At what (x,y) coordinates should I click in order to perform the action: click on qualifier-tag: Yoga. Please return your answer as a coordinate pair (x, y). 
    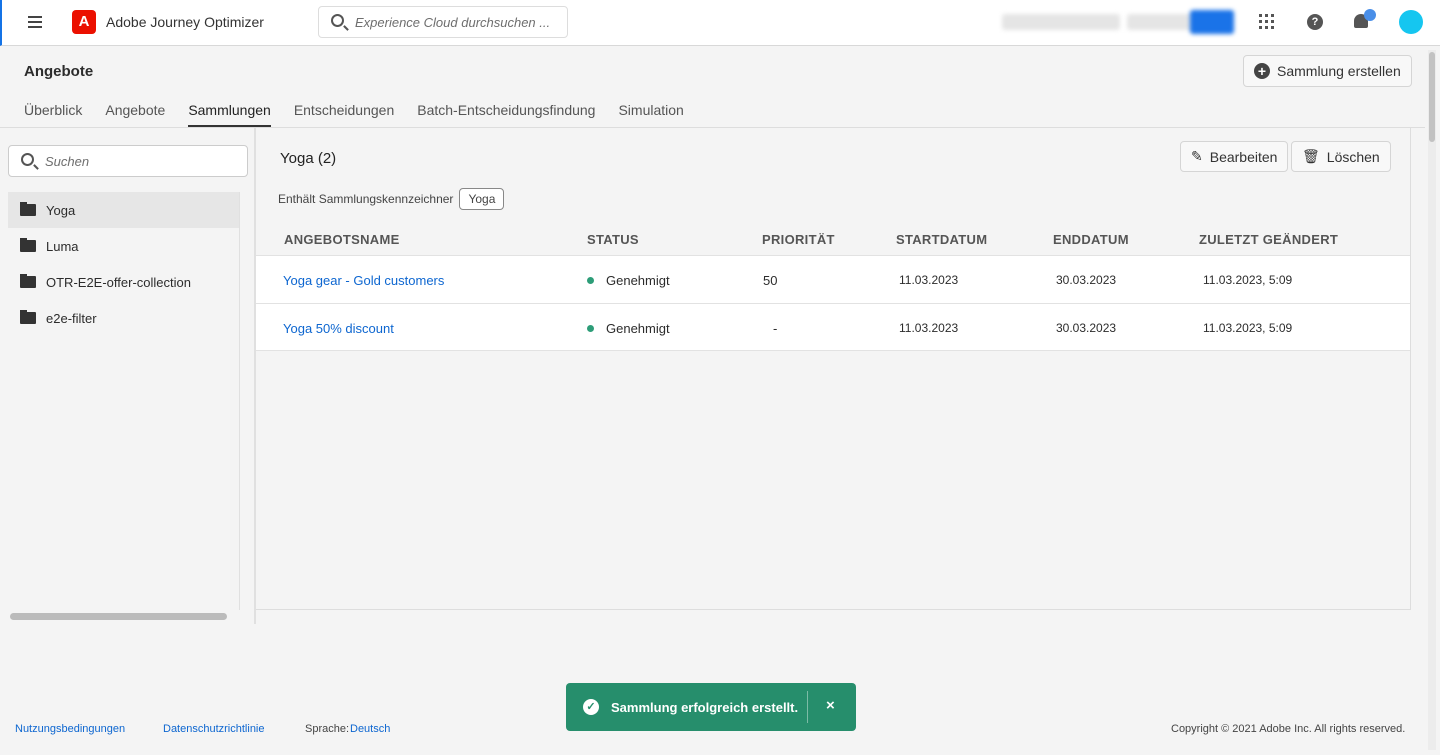
    Looking at the image, I should click on (482, 199).